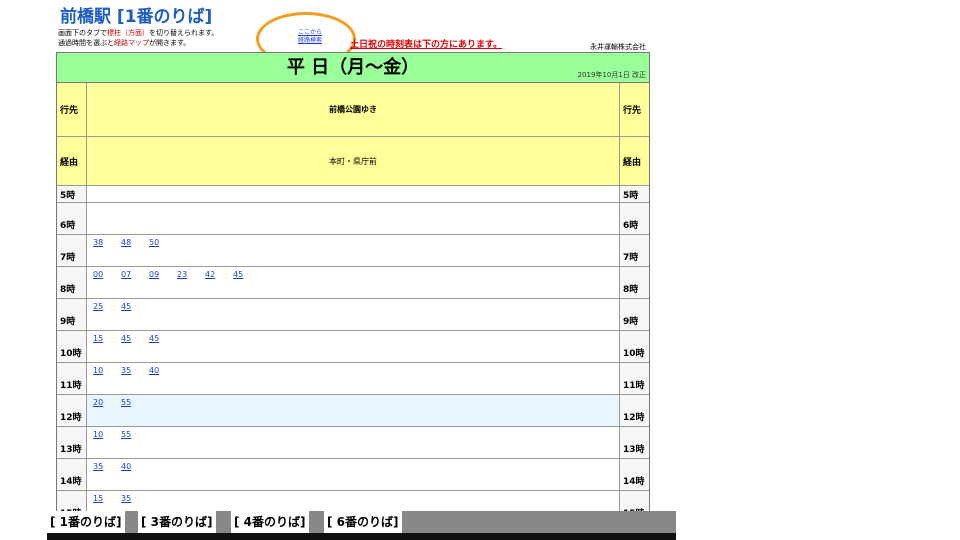 The image size is (960, 540). I want to click on timetable-header: 平 日（月〜金） 2019年10月1日 改正, so click(353, 68).